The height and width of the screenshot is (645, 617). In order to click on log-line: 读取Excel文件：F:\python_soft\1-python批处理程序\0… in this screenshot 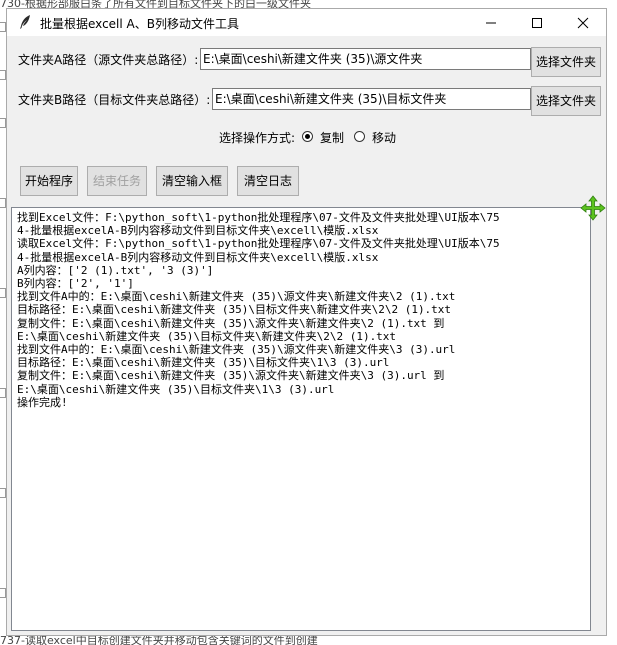, I will do `click(258, 244)`.